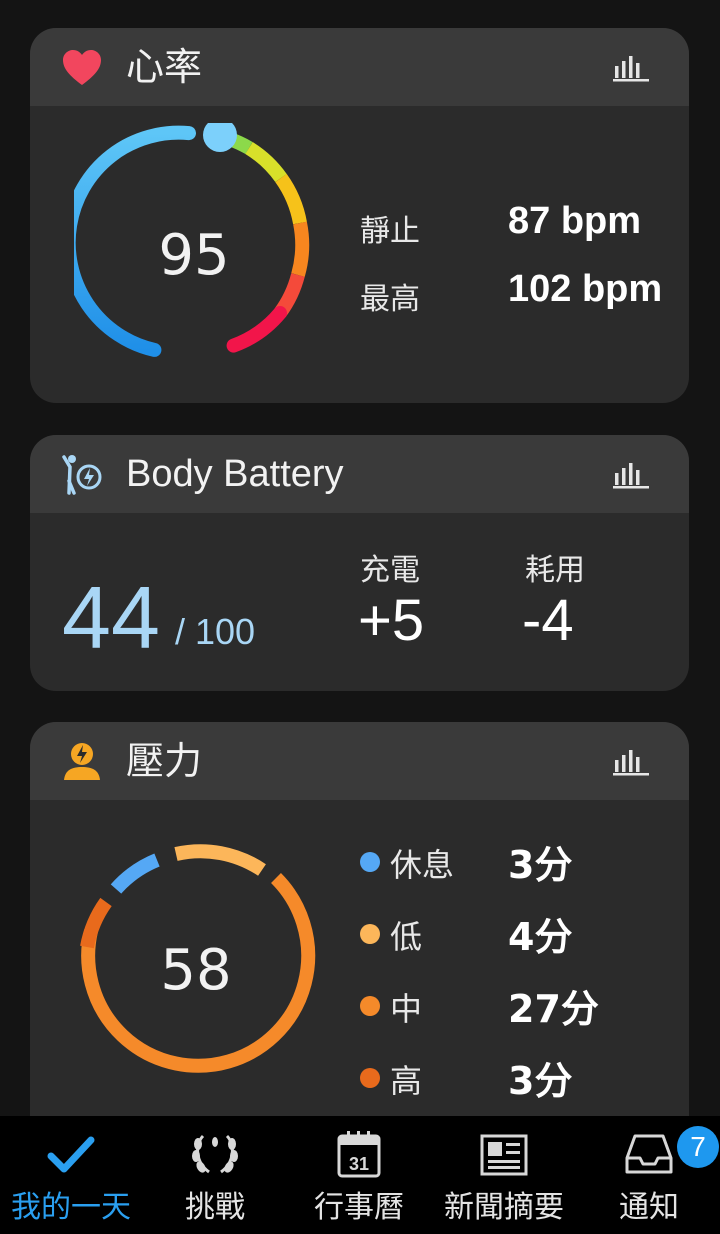 The width and height of the screenshot is (720, 1234). Describe the element at coordinates (196, 970) in the screenshot. I see `stress-current: 58` at that location.